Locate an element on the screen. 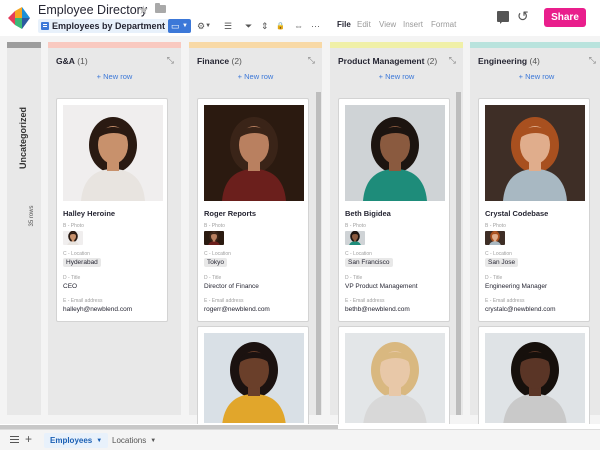 The width and height of the screenshot is (600, 450). tab-locations: Locations ▼ is located at coordinates (134, 440).